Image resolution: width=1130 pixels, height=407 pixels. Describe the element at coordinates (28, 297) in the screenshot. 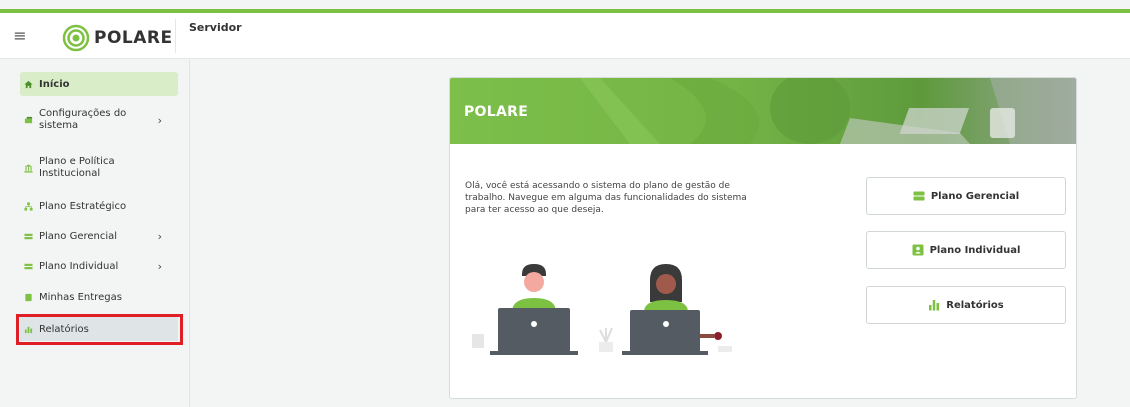

I see `box-icon` at that location.